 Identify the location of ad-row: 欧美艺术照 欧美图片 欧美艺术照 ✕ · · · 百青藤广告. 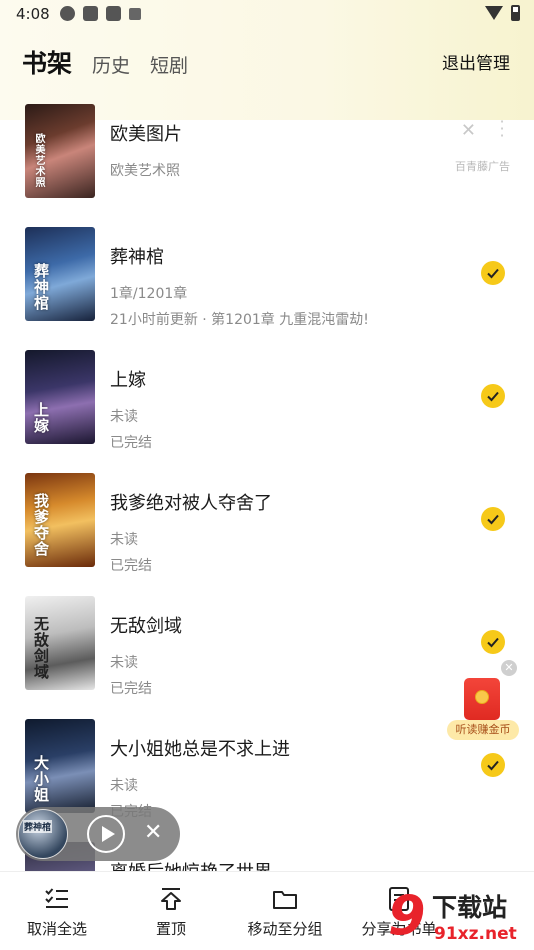
(267, 163).